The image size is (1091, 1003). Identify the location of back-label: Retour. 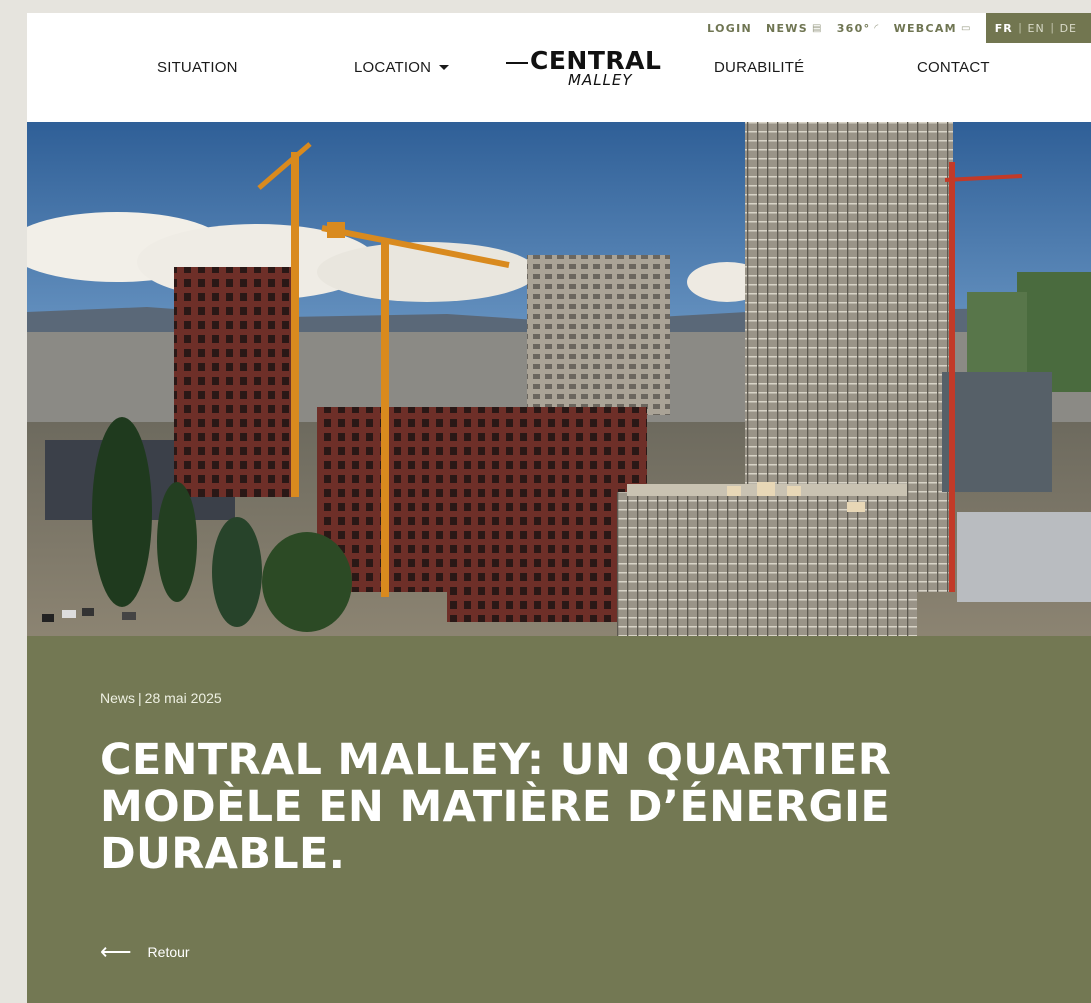
(168, 952).